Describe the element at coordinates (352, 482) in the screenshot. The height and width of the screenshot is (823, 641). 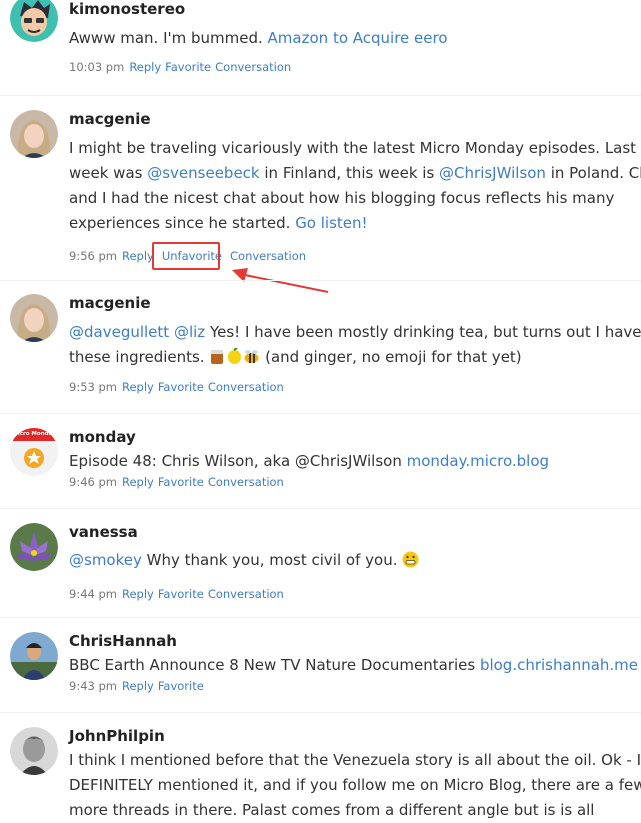
I see `post-meta: 9:46 pm Reply Favorite Conversation` at that location.